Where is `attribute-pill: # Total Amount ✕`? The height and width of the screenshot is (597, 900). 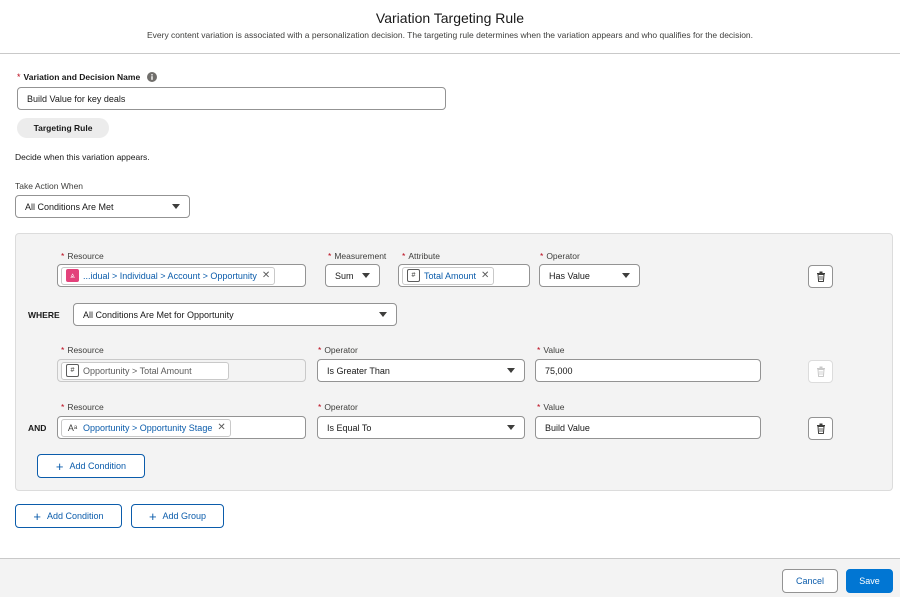
attribute-pill: # Total Amount ✕ is located at coordinates (448, 275).